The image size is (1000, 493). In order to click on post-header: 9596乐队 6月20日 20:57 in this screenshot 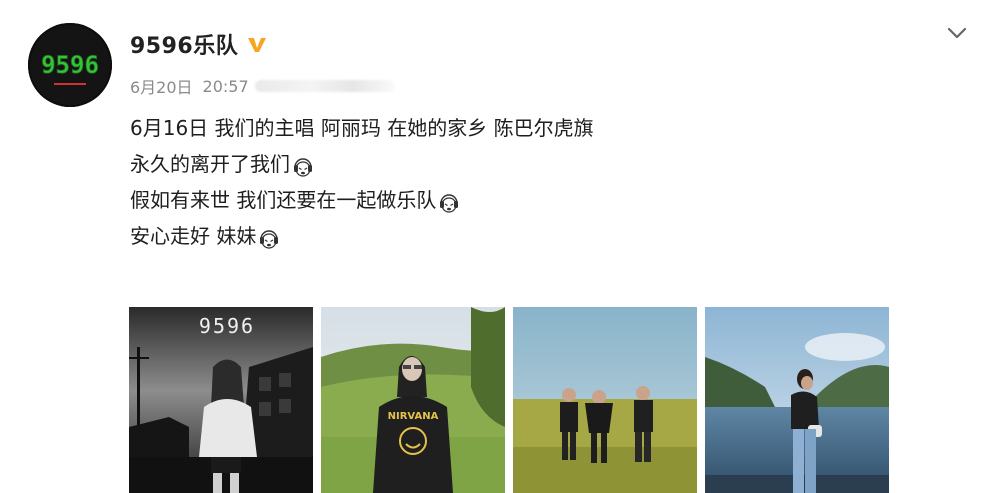, I will do `click(262, 61)`.